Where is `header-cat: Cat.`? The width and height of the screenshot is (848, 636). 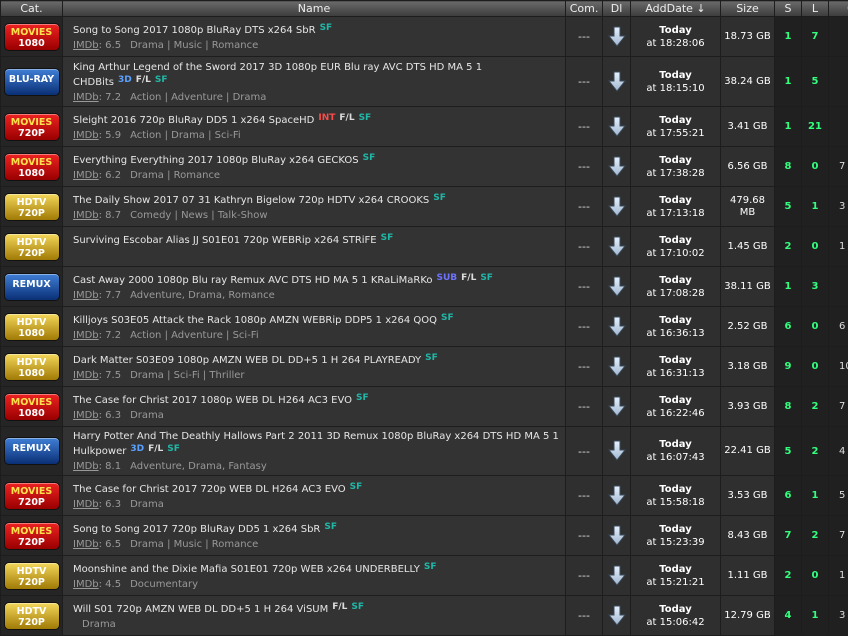
header-cat: Cat. is located at coordinates (32, 9).